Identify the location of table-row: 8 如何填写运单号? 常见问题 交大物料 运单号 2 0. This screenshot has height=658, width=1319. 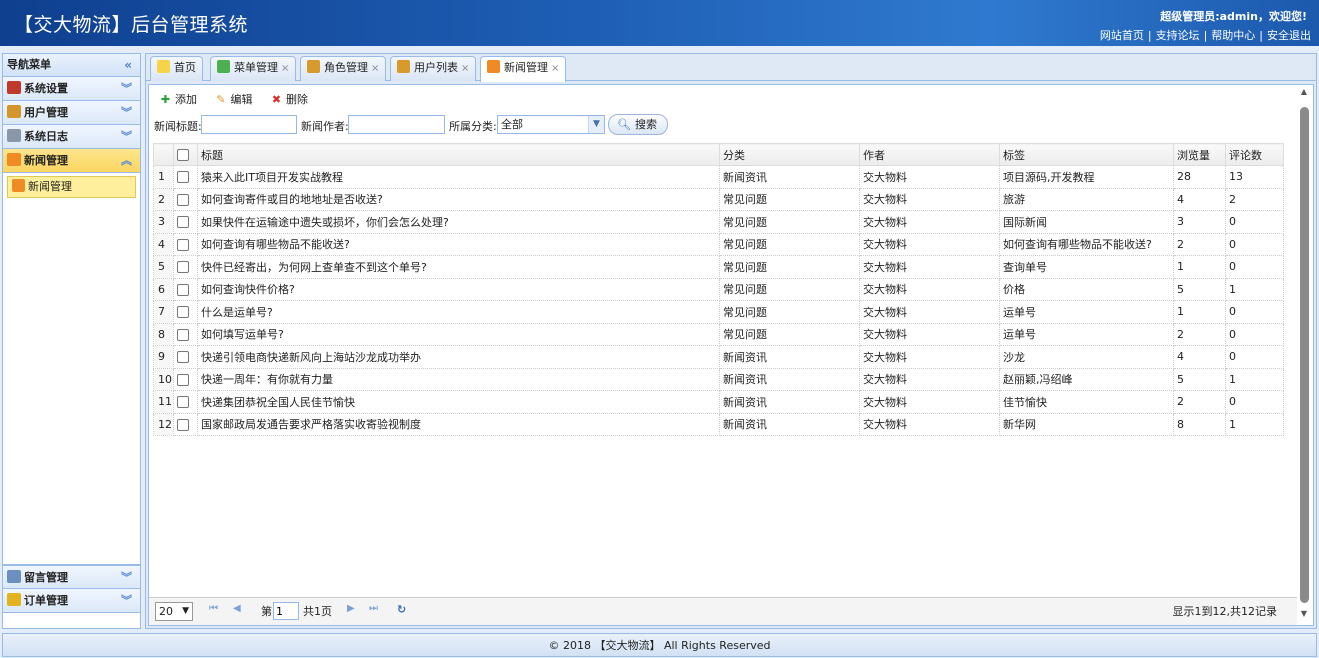
(718, 334).